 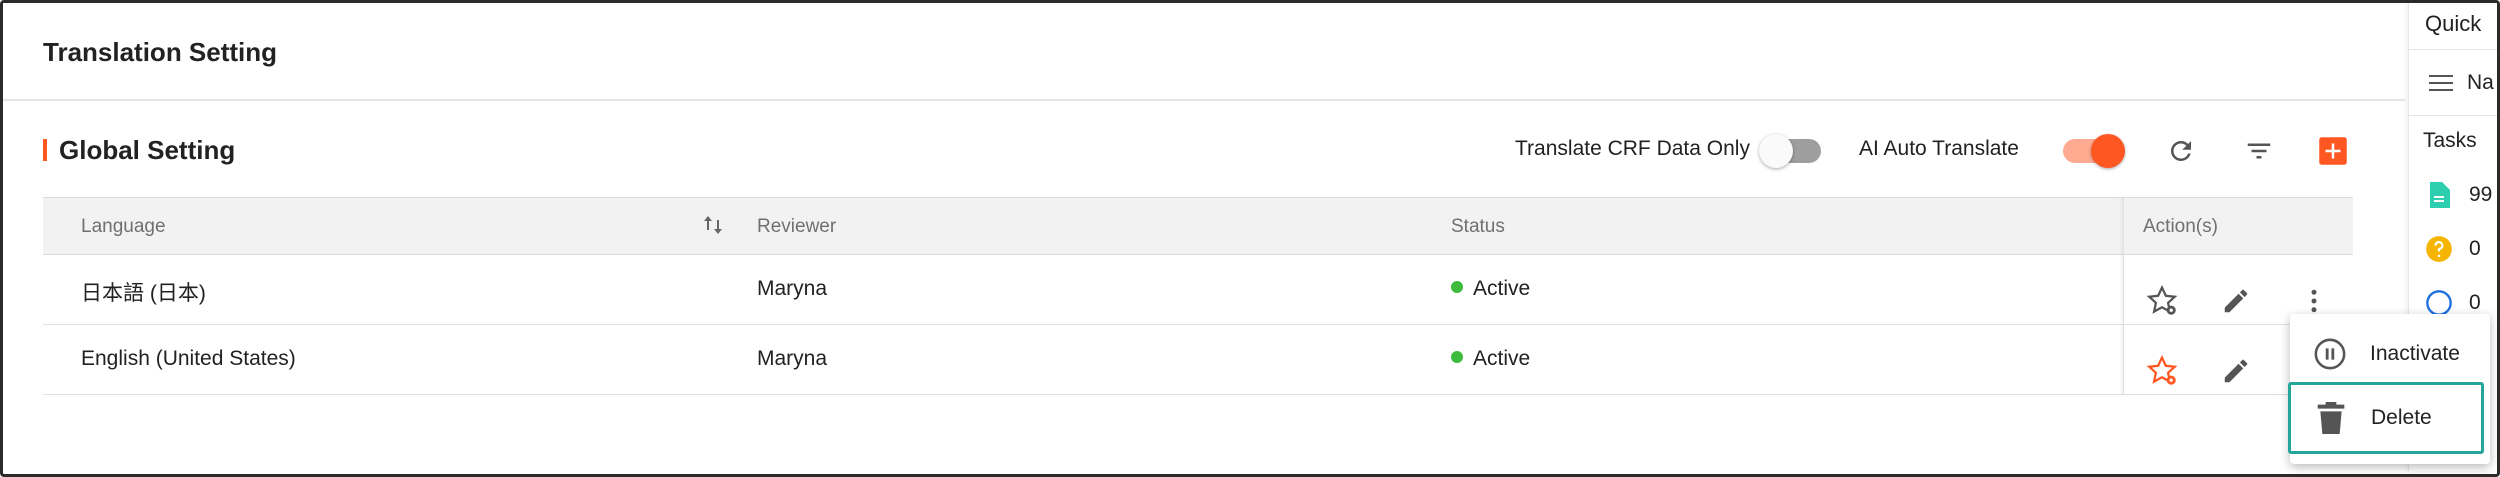 What do you see at coordinates (2480, 195) in the screenshot?
I see `task-count: 99` at bounding box center [2480, 195].